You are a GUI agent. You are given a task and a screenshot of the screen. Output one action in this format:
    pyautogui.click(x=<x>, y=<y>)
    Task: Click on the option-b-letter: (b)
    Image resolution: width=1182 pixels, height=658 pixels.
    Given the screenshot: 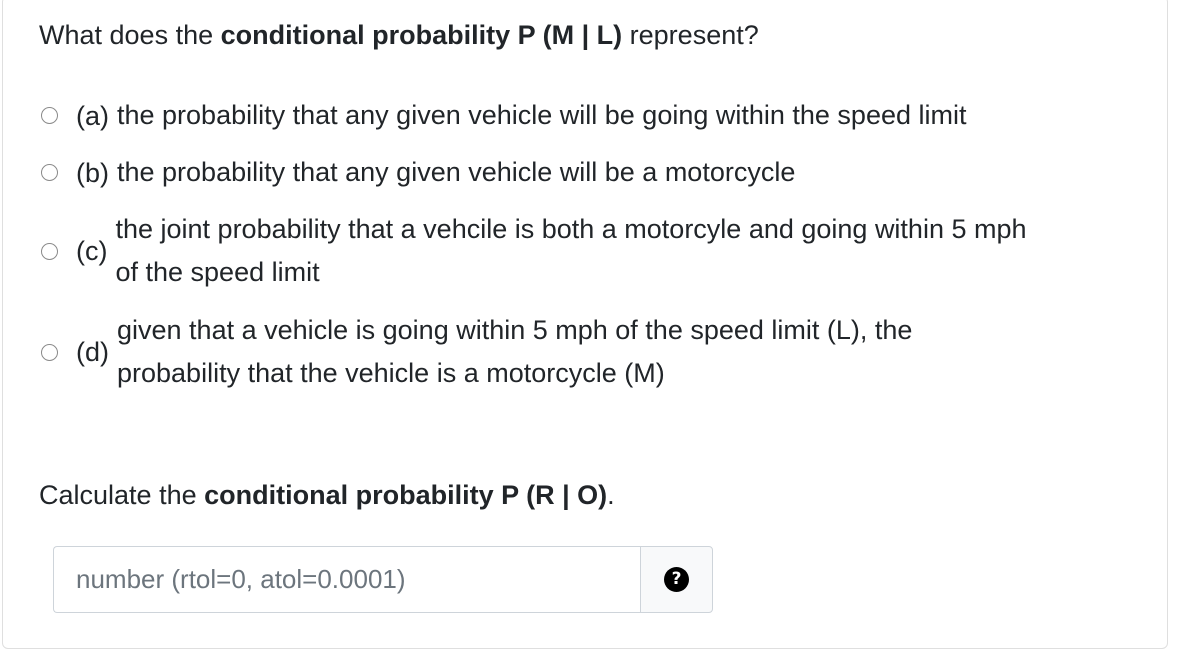 What is the action you would take?
    pyautogui.click(x=92, y=172)
    